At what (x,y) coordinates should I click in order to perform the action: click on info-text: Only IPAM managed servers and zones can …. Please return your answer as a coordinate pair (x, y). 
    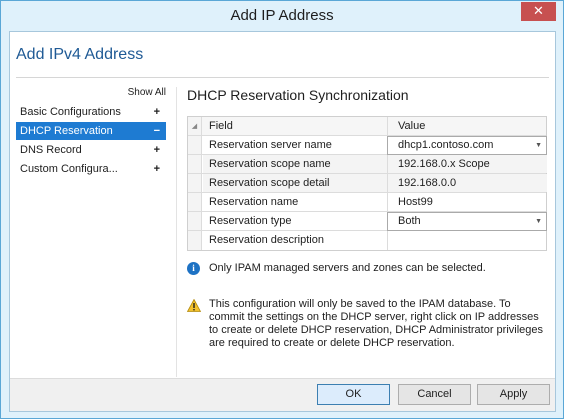
    Looking at the image, I should click on (347, 268).